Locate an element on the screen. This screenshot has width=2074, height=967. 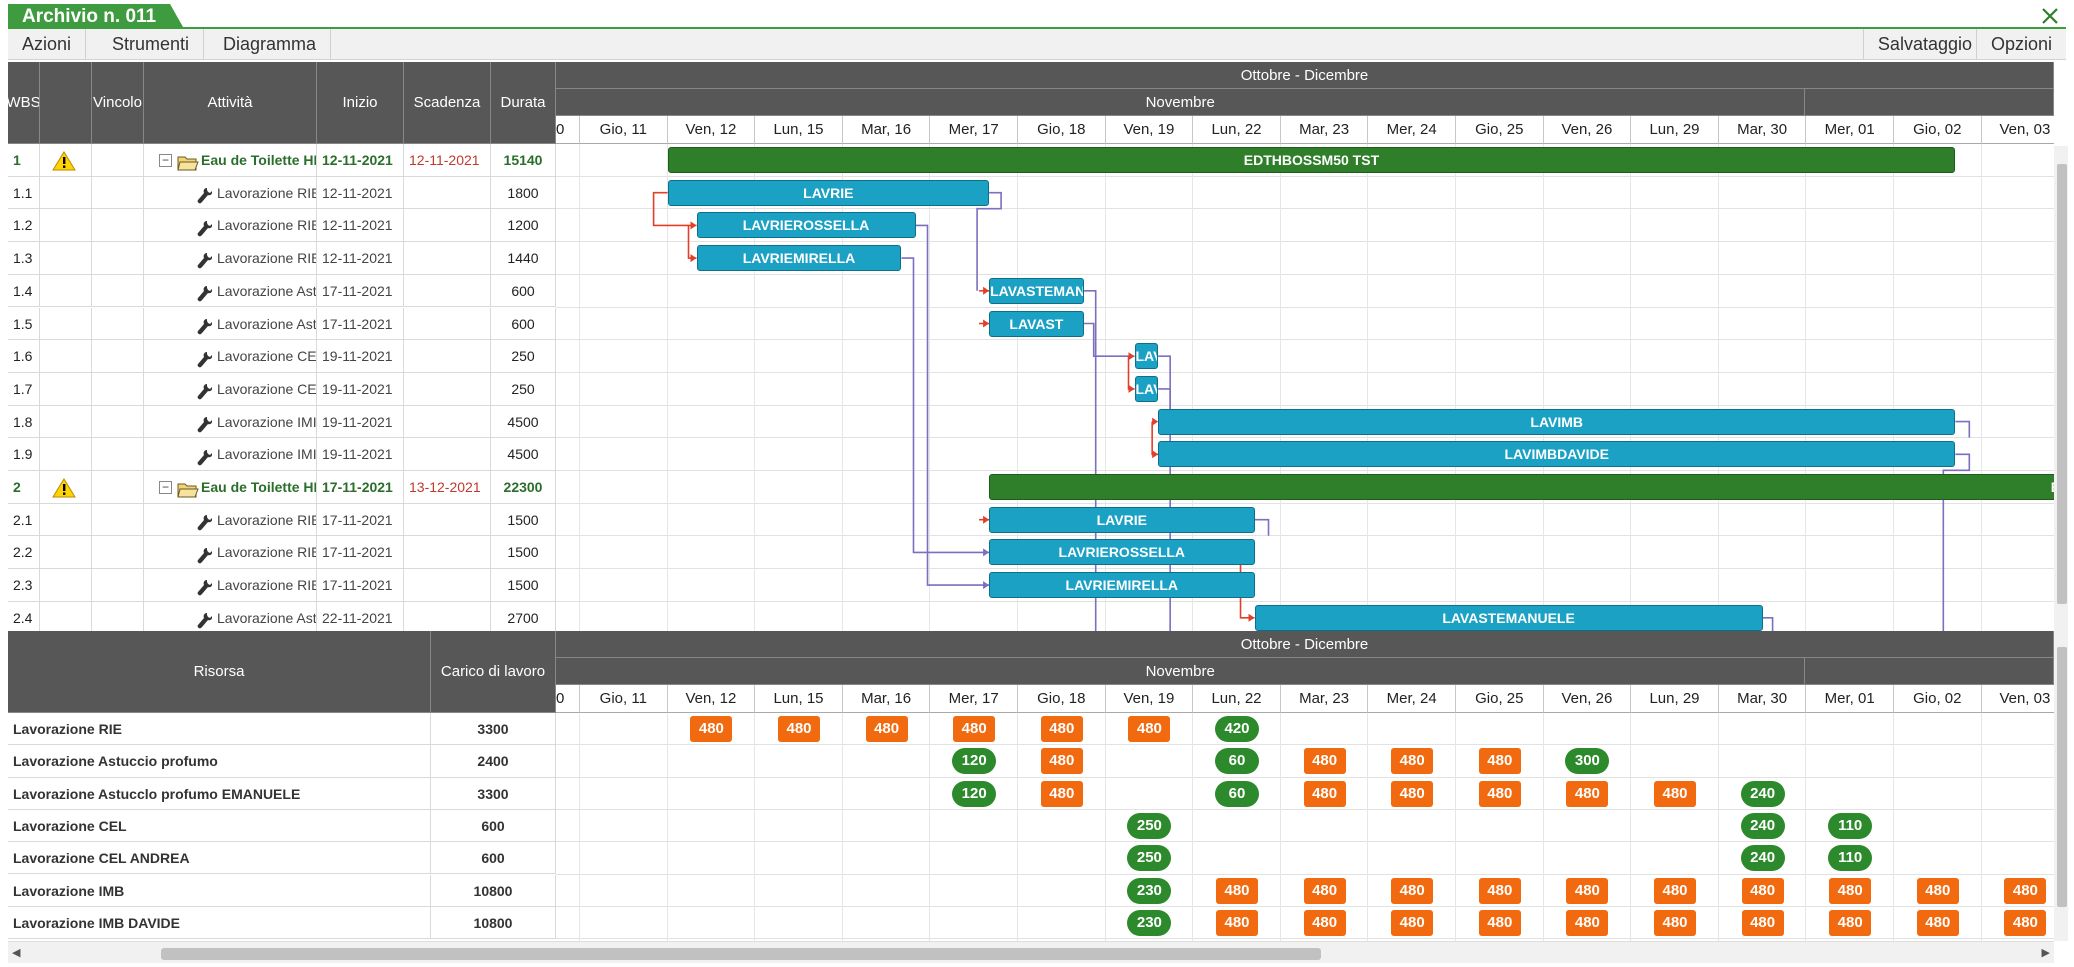
workload-day-header: Gio, 11 is located at coordinates (624, 699).